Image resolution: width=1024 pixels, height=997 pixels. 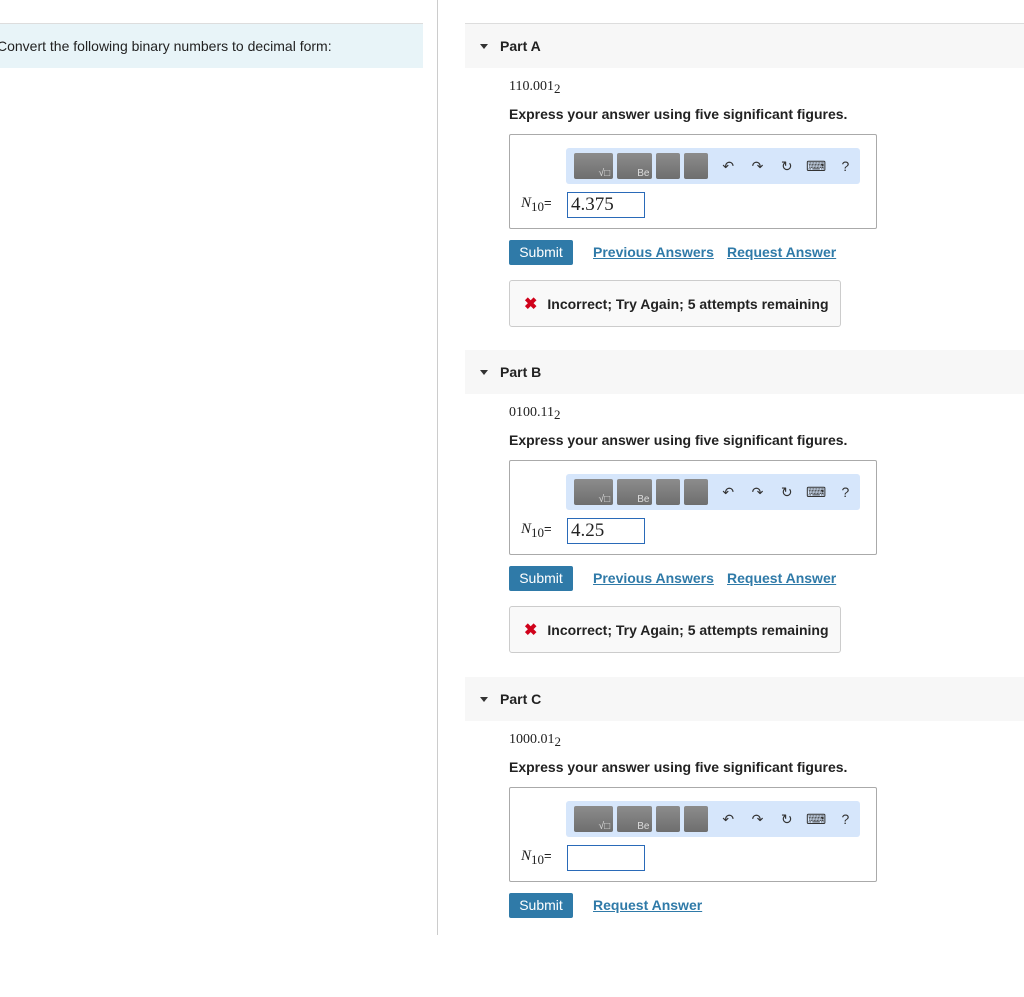 I want to click on answer-input: 4.375, so click(x=606, y=205).